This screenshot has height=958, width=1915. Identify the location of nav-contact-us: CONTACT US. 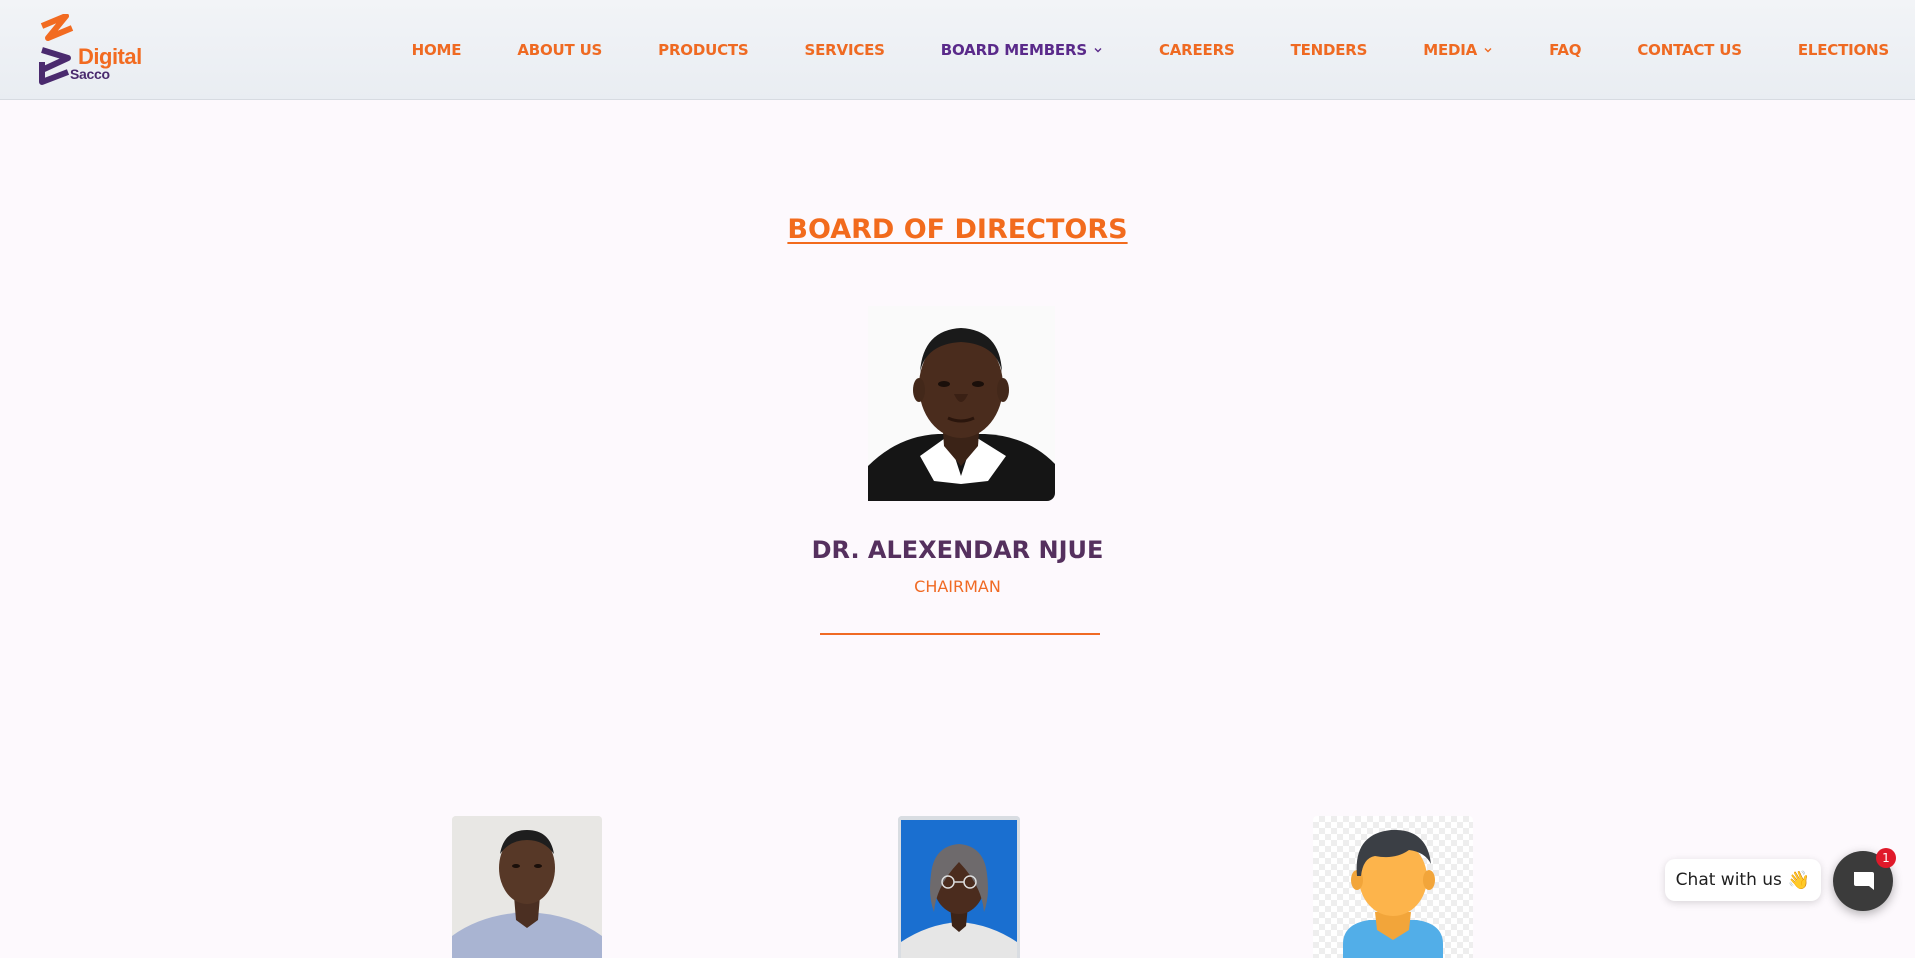
(1689, 50).